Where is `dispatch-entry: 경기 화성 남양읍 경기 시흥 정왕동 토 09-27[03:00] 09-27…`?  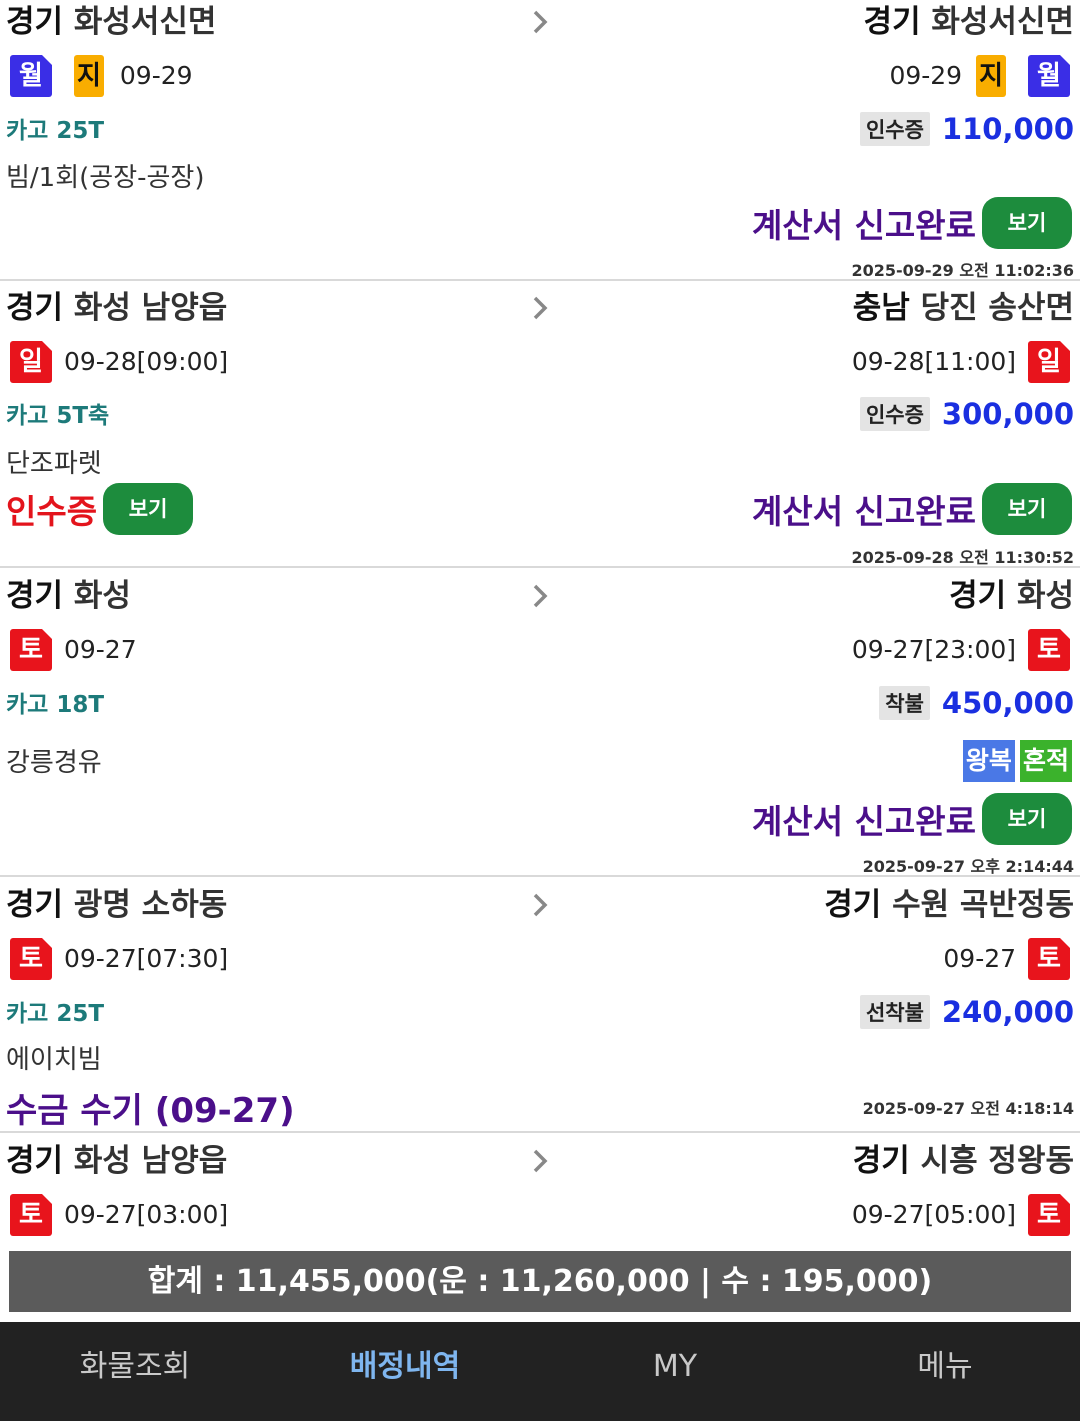 dispatch-entry: 경기 화성 남양읍 경기 시흥 정왕동 토 09-27[03:00] 09-27… is located at coordinates (540, 1190).